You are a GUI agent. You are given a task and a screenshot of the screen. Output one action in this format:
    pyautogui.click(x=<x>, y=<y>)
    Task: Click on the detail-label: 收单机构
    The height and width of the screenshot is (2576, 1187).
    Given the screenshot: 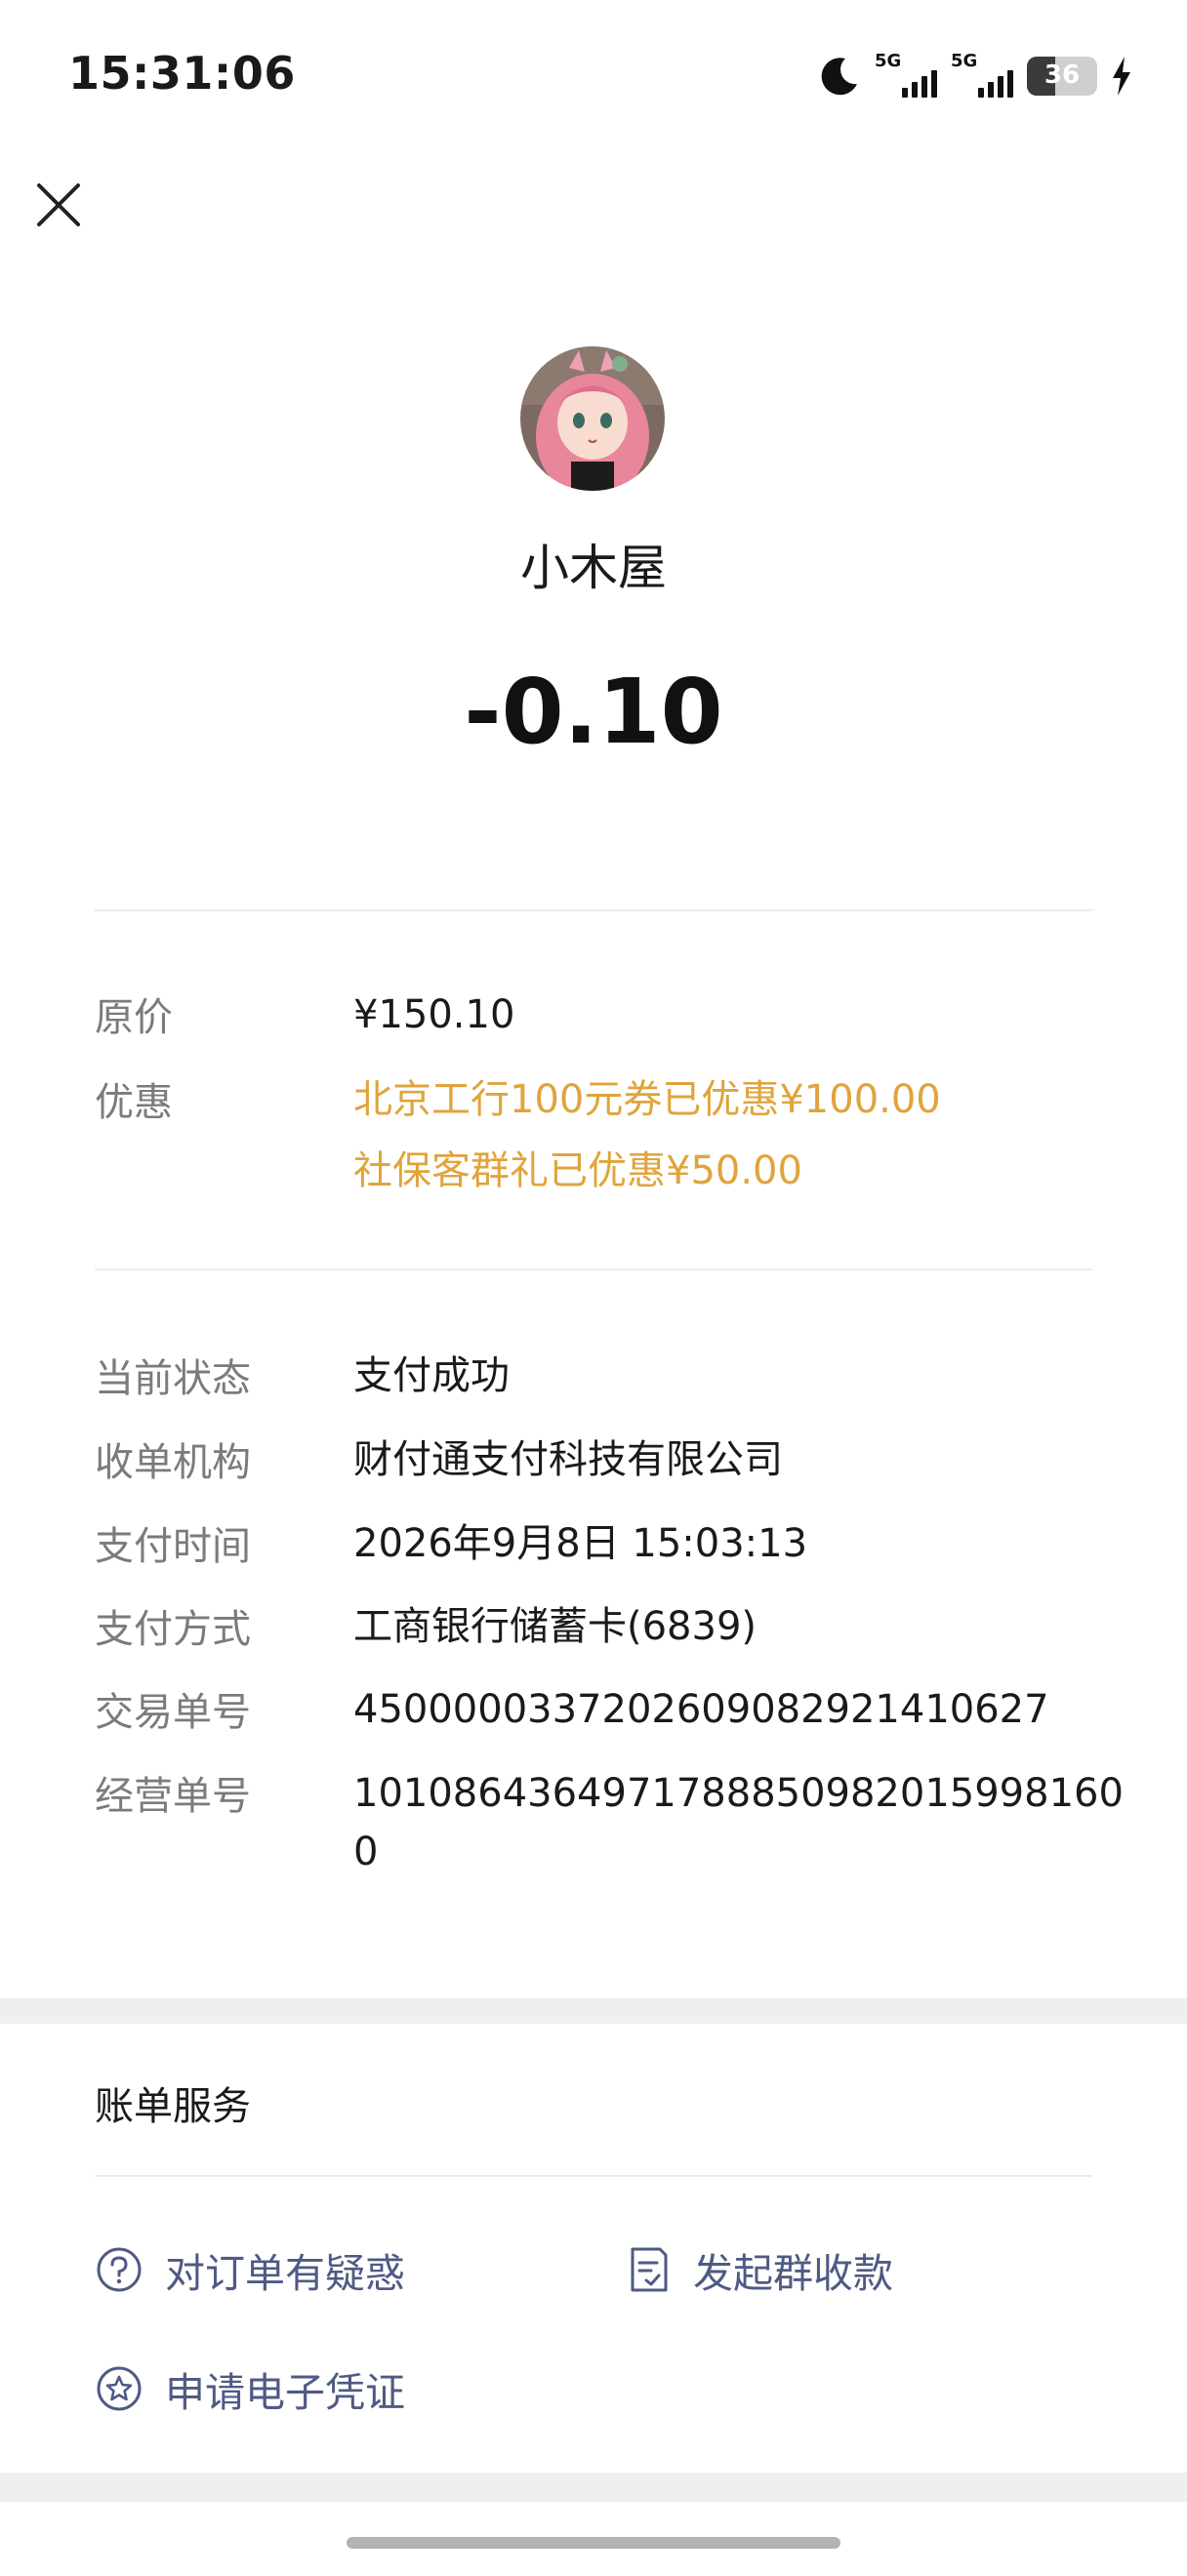 What is the action you would take?
    pyautogui.click(x=173, y=1462)
    